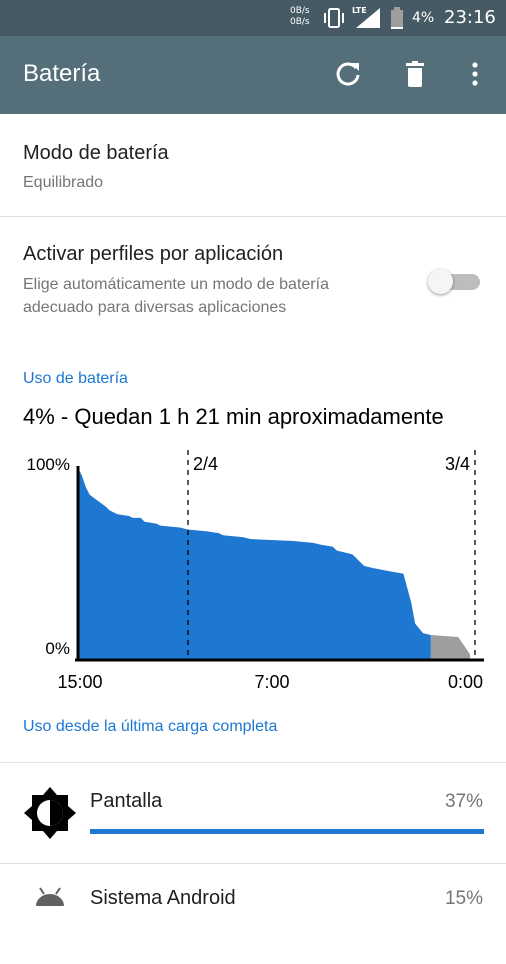 This screenshot has height=964, width=506. What do you see at coordinates (450, 647) in the screenshot?
I see `battery-projection-area` at bounding box center [450, 647].